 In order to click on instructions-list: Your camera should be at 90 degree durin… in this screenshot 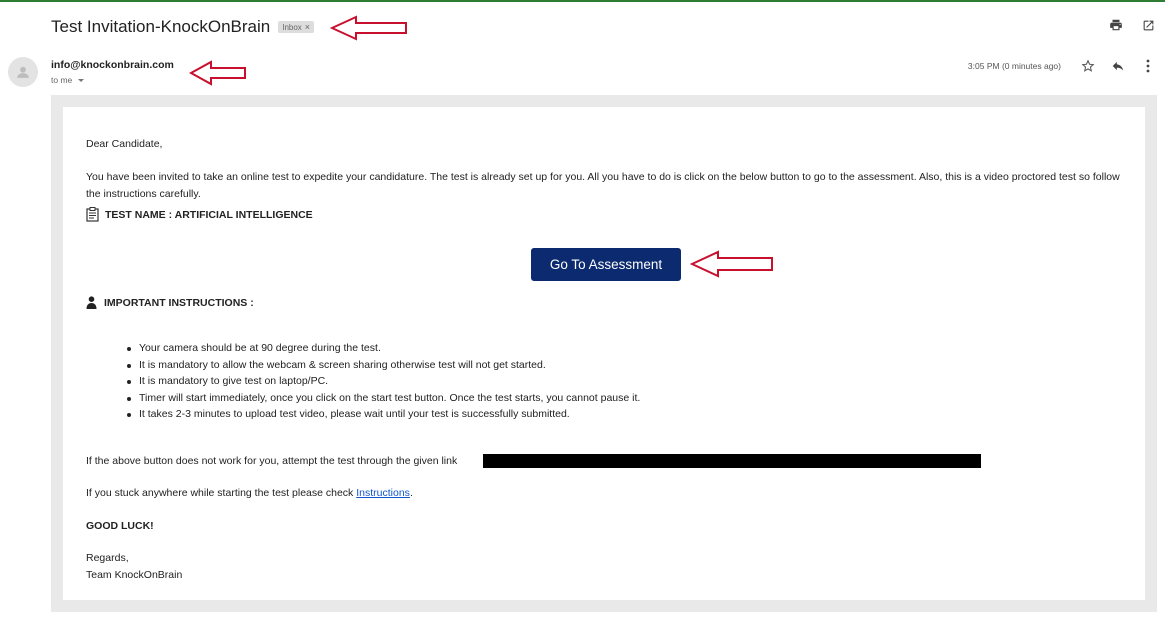, I will do `click(383, 381)`.